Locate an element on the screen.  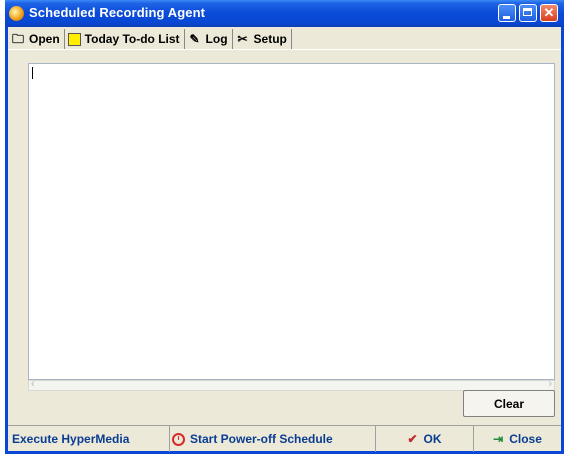
close-button: ⇥ Close is located at coordinates (517, 439).